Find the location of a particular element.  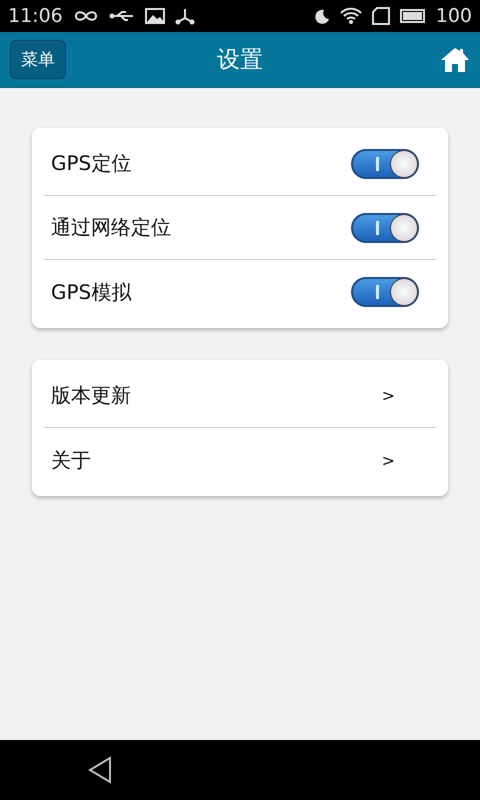

moon-icon is located at coordinates (322, 16).